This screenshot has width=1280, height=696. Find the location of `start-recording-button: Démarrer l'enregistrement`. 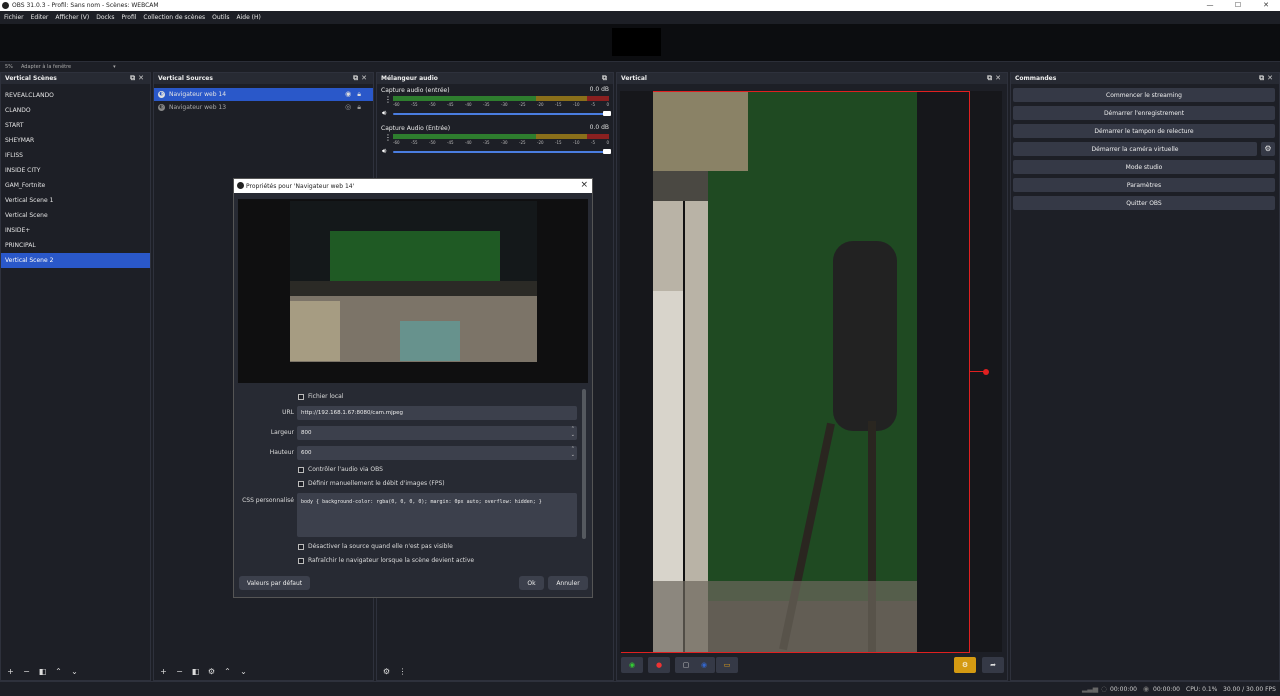

start-recording-button: Démarrer l'enregistrement is located at coordinates (1144, 113).